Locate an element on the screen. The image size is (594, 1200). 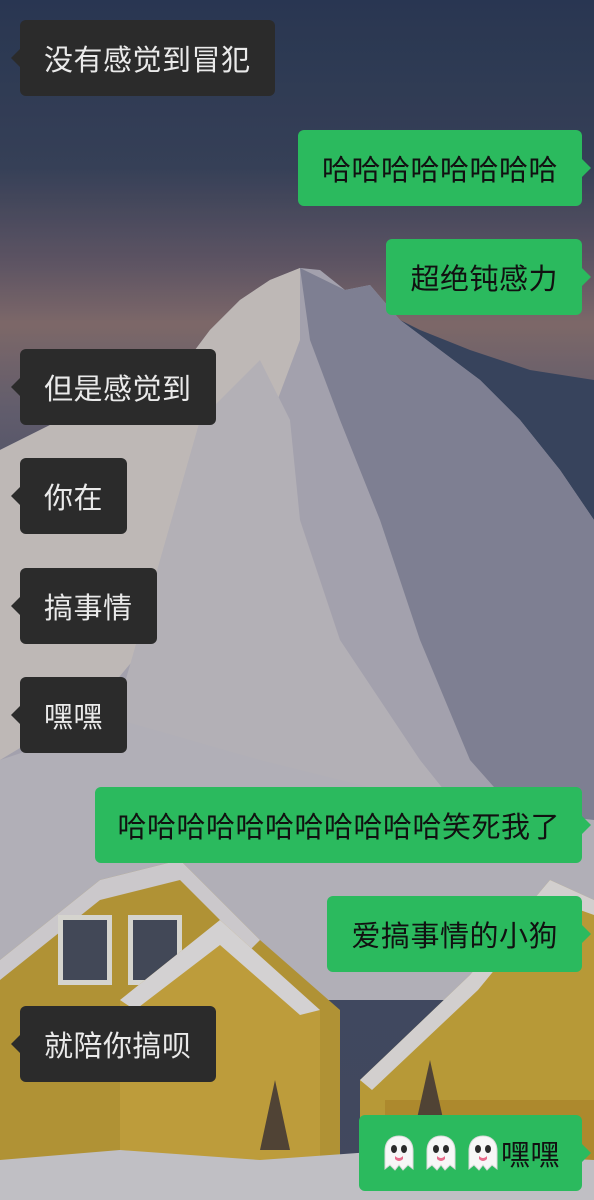
message-text: 你在 is located at coordinates (74, 498).